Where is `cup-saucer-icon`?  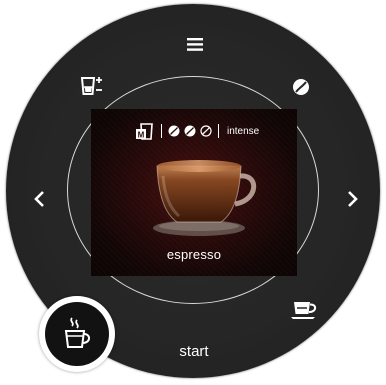 cup-saucer-icon is located at coordinates (304, 310).